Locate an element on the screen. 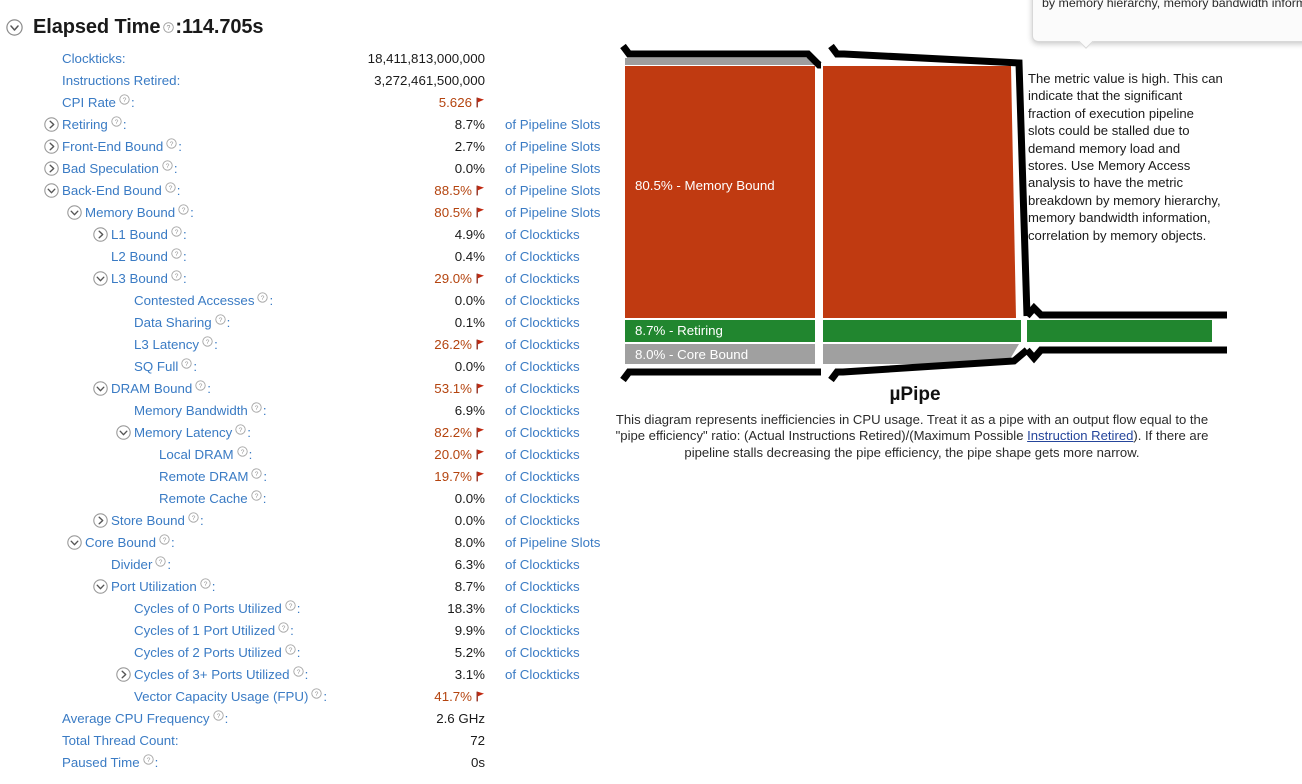 Image resolution: width=1302 pixels, height=784 pixels. metric-row: Front-End Bound?: 2.7% of Pipeline Slots is located at coordinates (310, 147).